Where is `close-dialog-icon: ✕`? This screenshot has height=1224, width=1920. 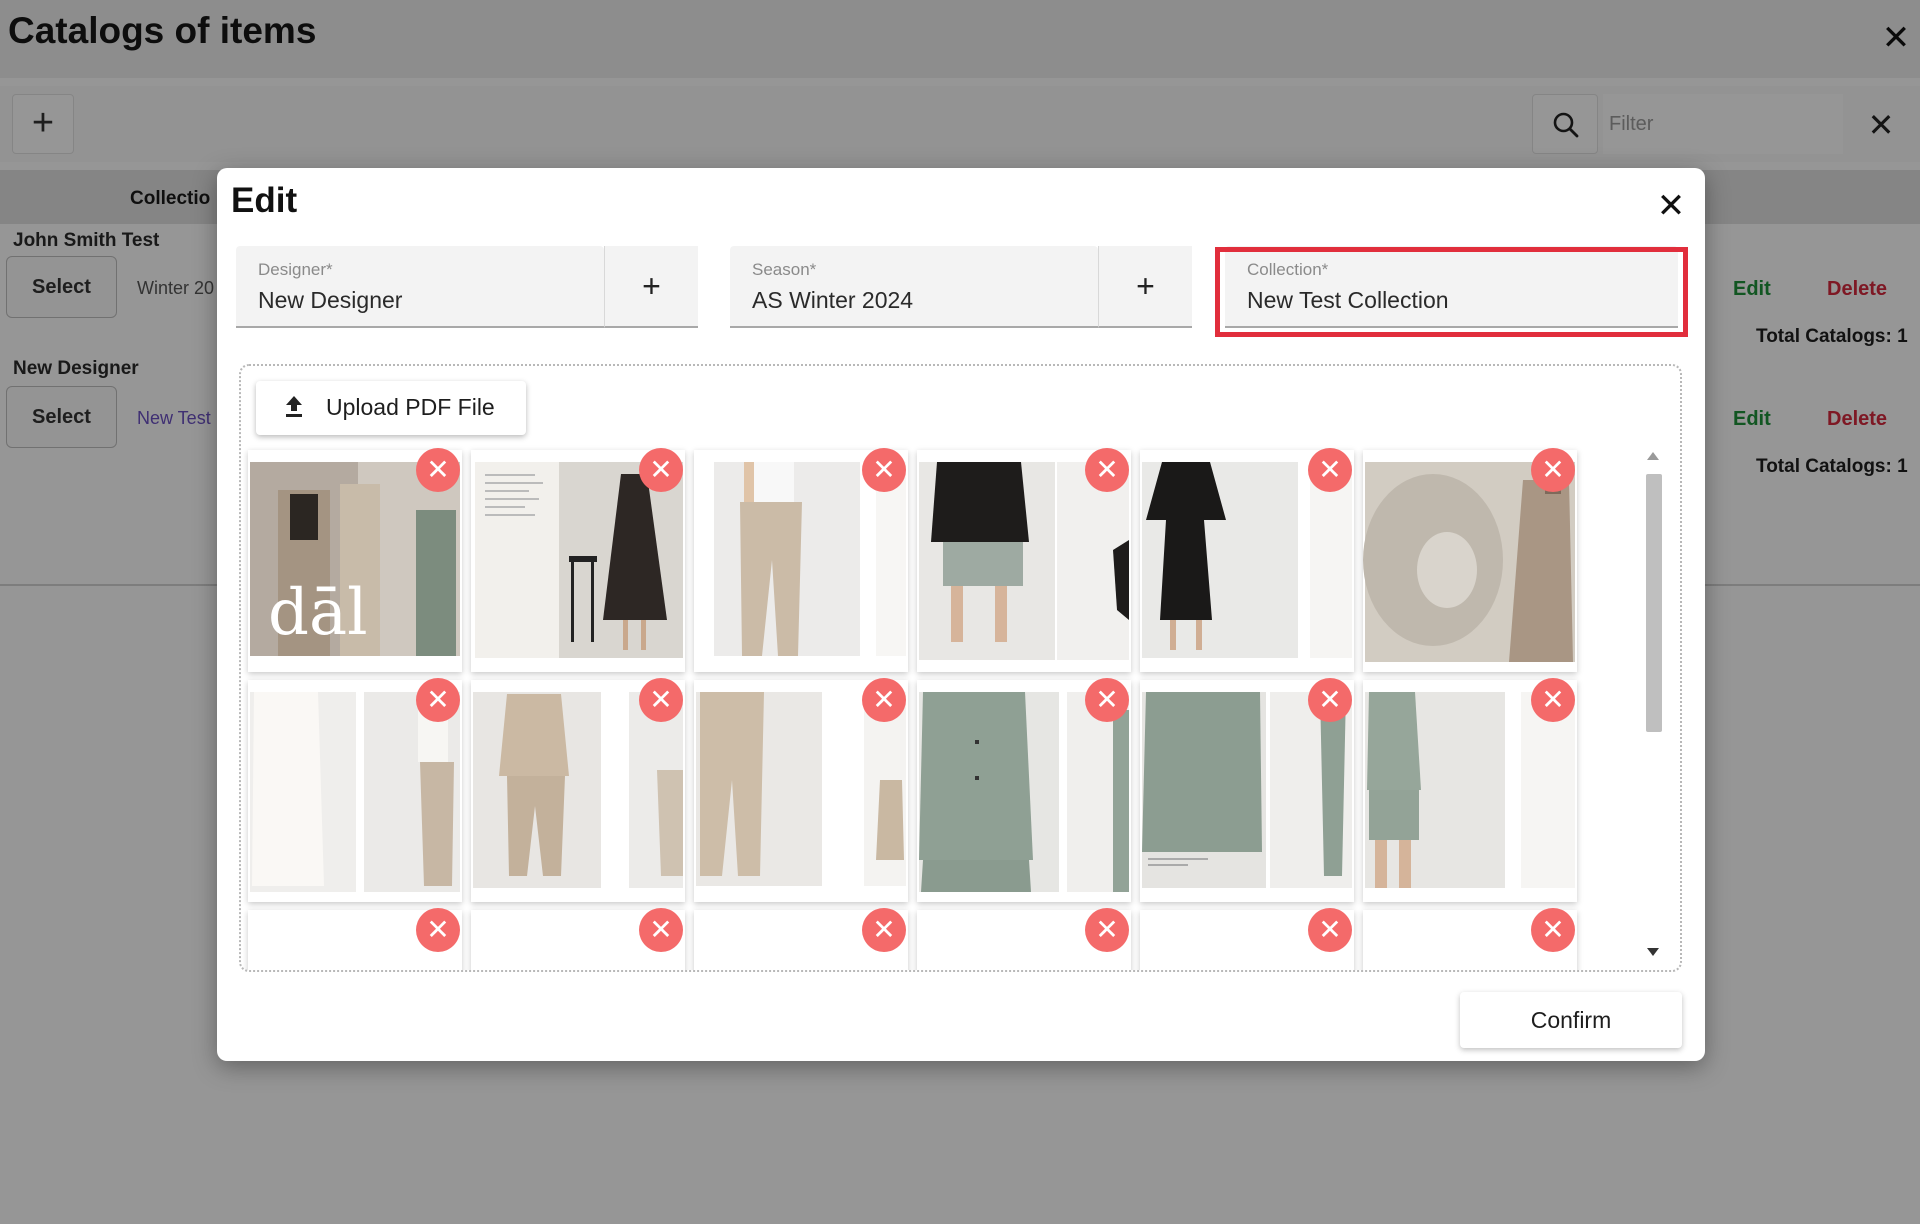 close-dialog-icon: ✕ is located at coordinates (1671, 206).